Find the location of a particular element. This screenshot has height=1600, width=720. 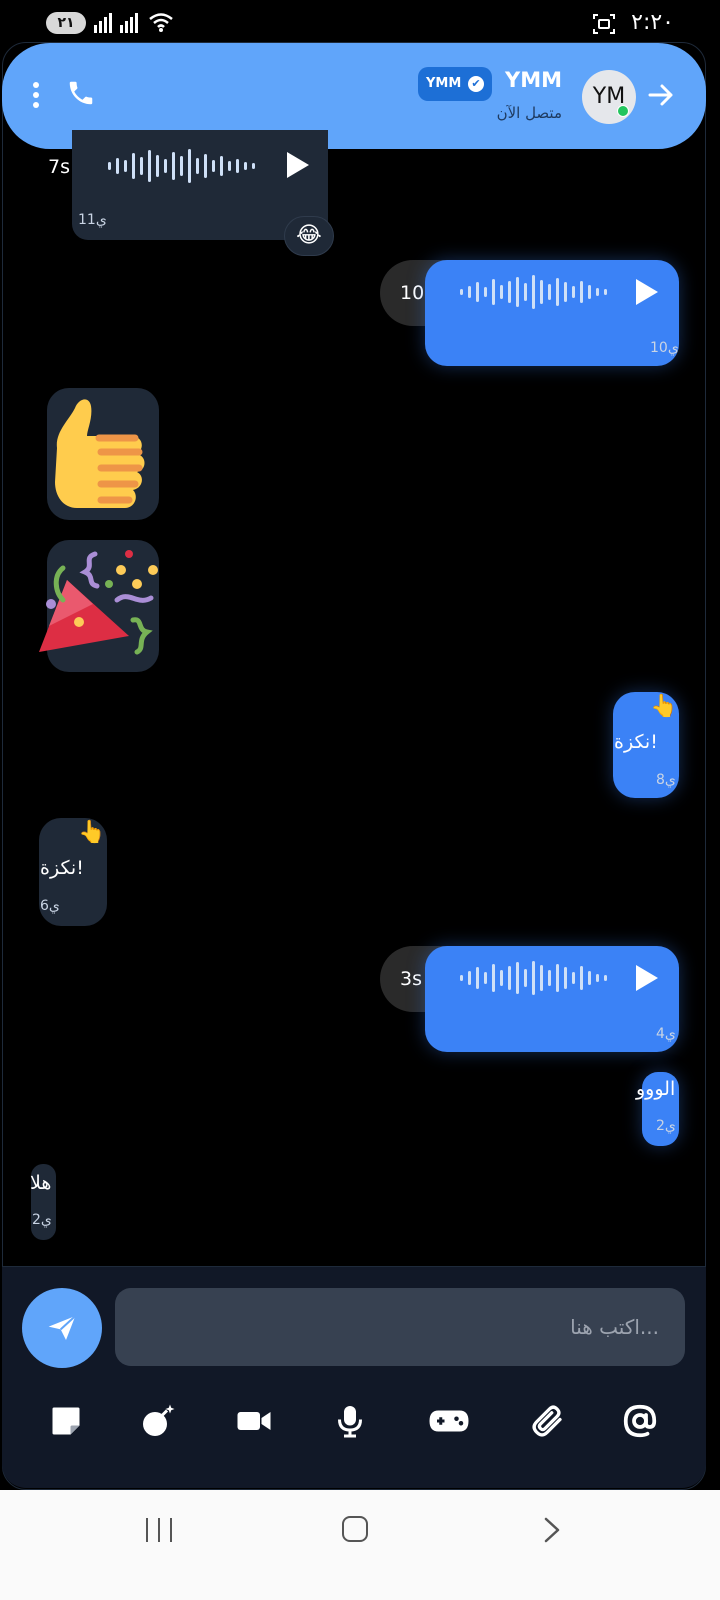

paperclip-icon is located at coordinates (548, 1421).